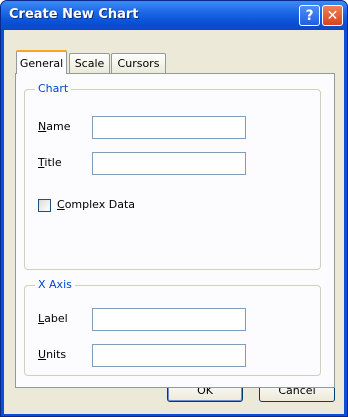 The image size is (348, 417). What do you see at coordinates (53, 162) in the screenshot?
I see `title-label-text: itle` at bounding box center [53, 162].